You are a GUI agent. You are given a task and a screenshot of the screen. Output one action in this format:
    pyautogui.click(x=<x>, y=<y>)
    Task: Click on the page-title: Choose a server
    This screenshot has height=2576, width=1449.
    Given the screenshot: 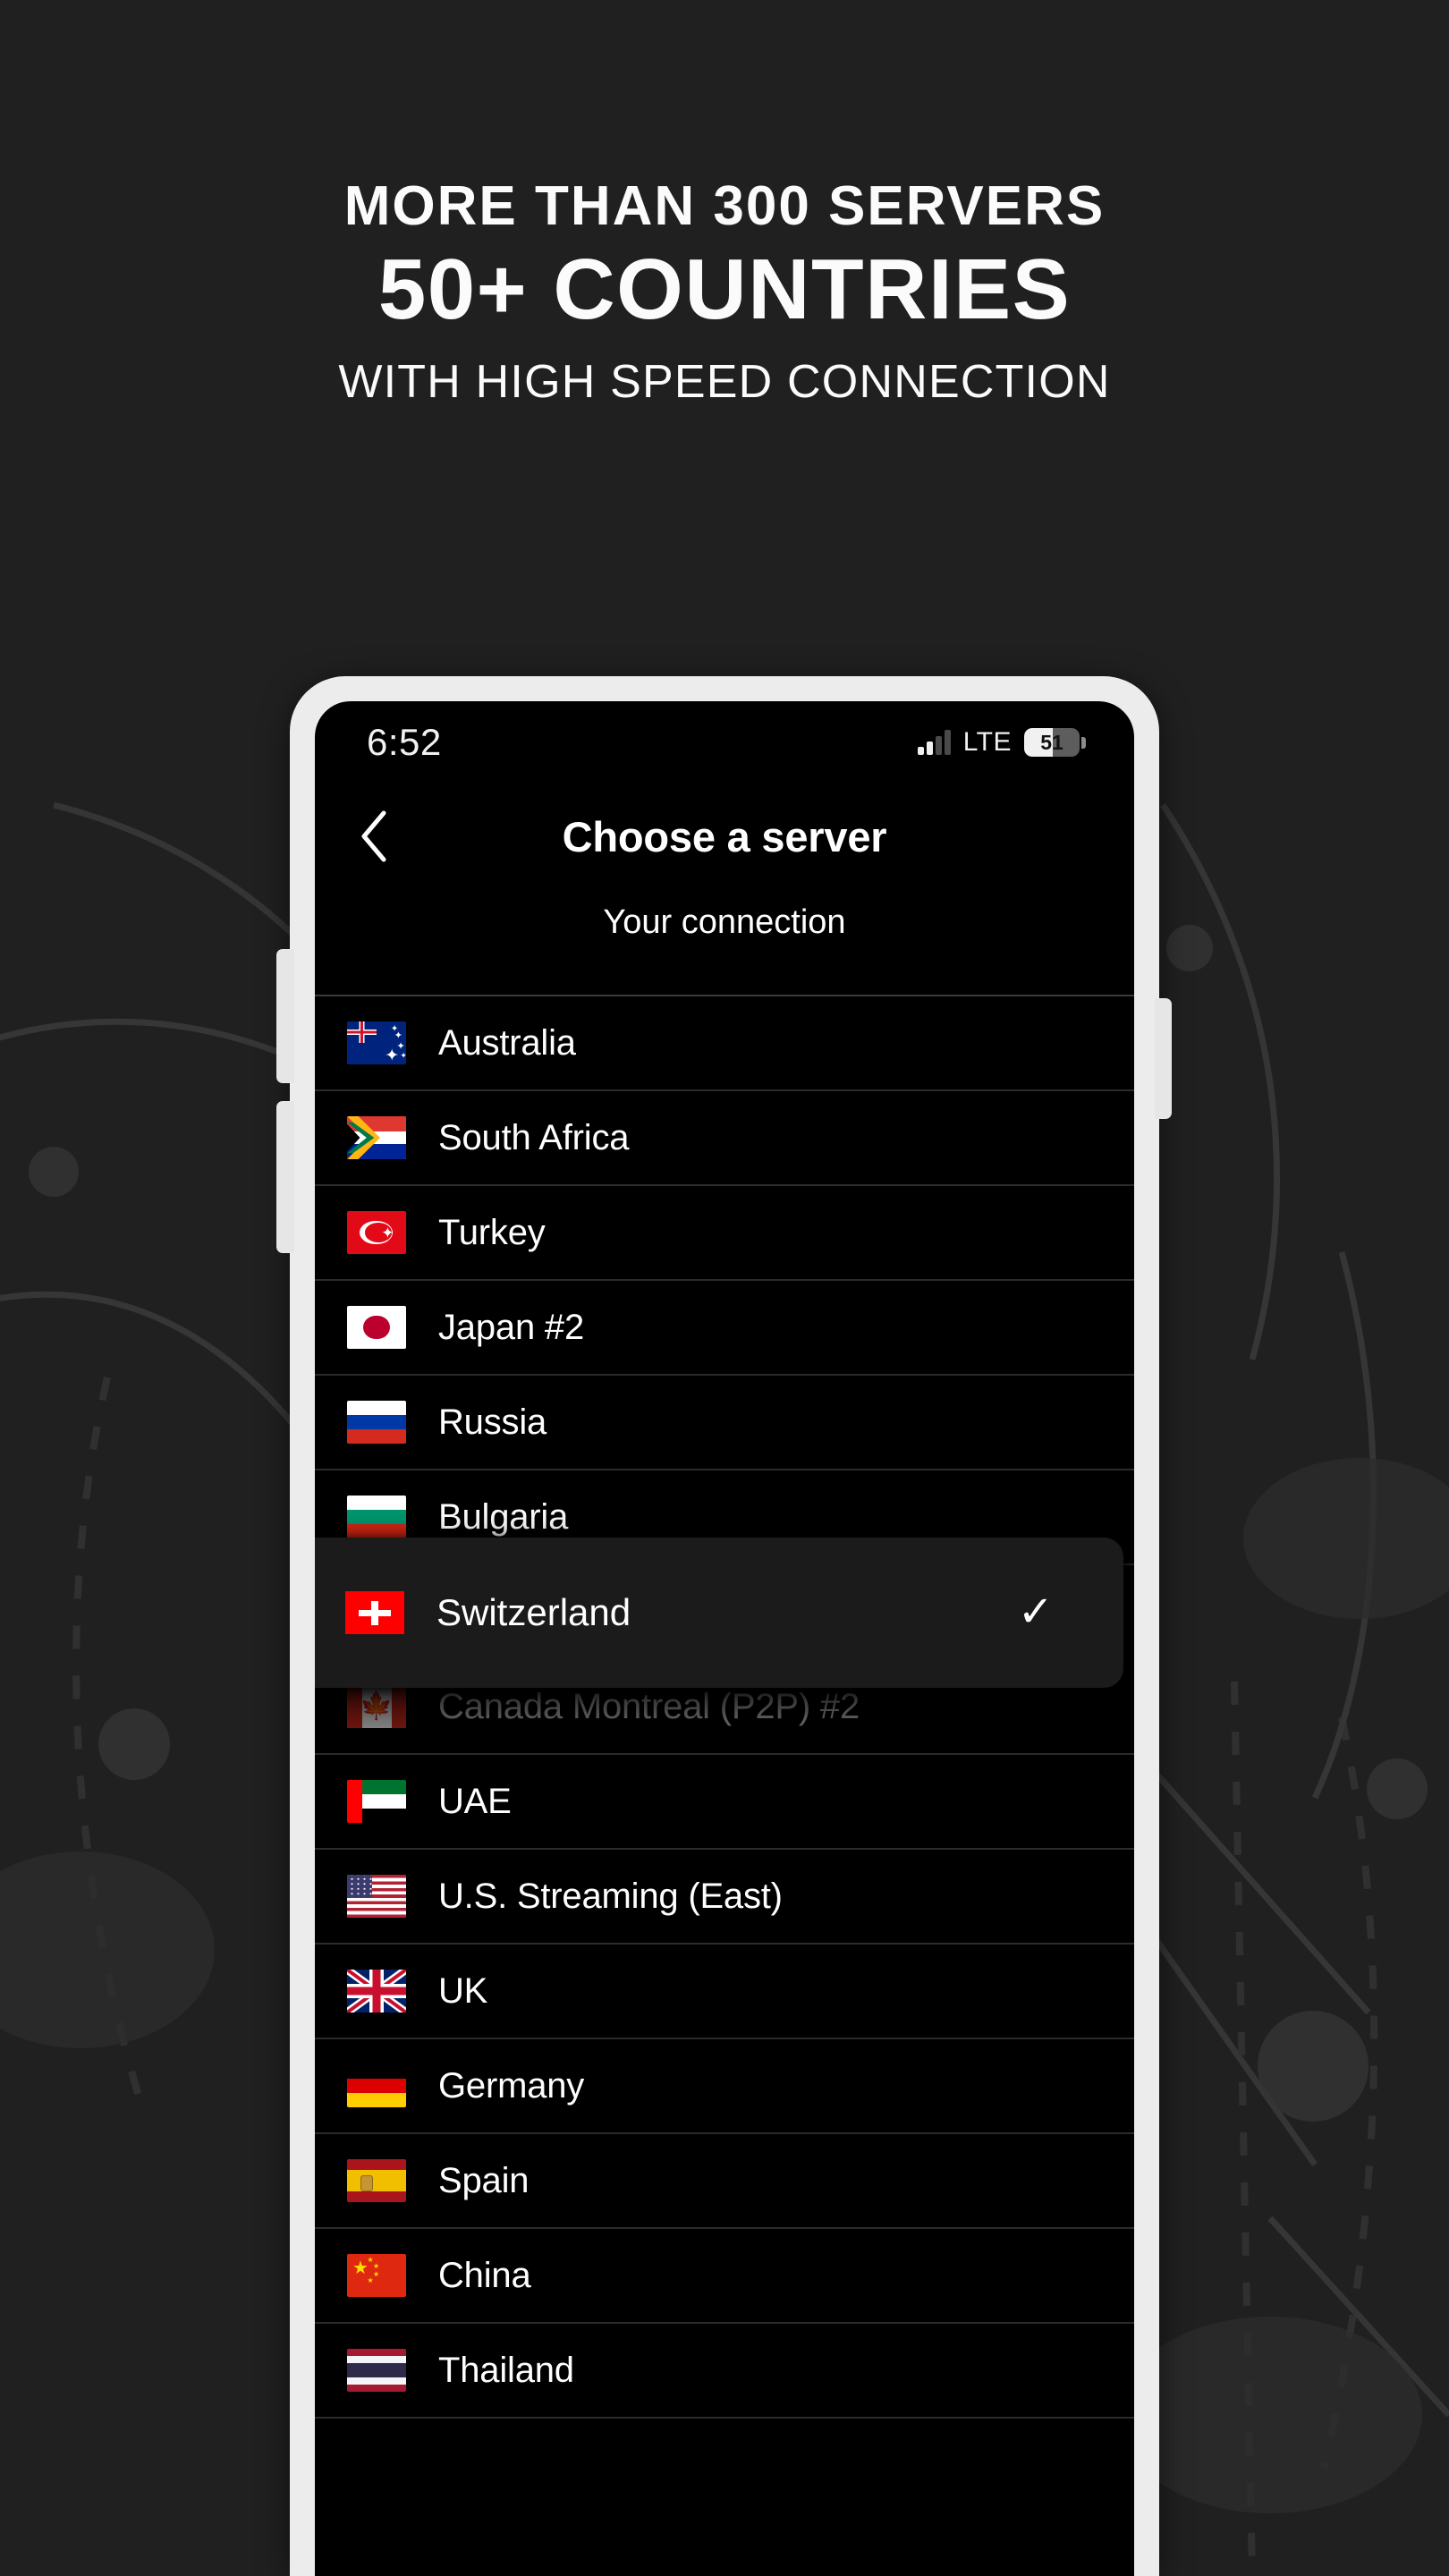 What is the action you would take?
    pyautogui.click(x=724, y=836)
    